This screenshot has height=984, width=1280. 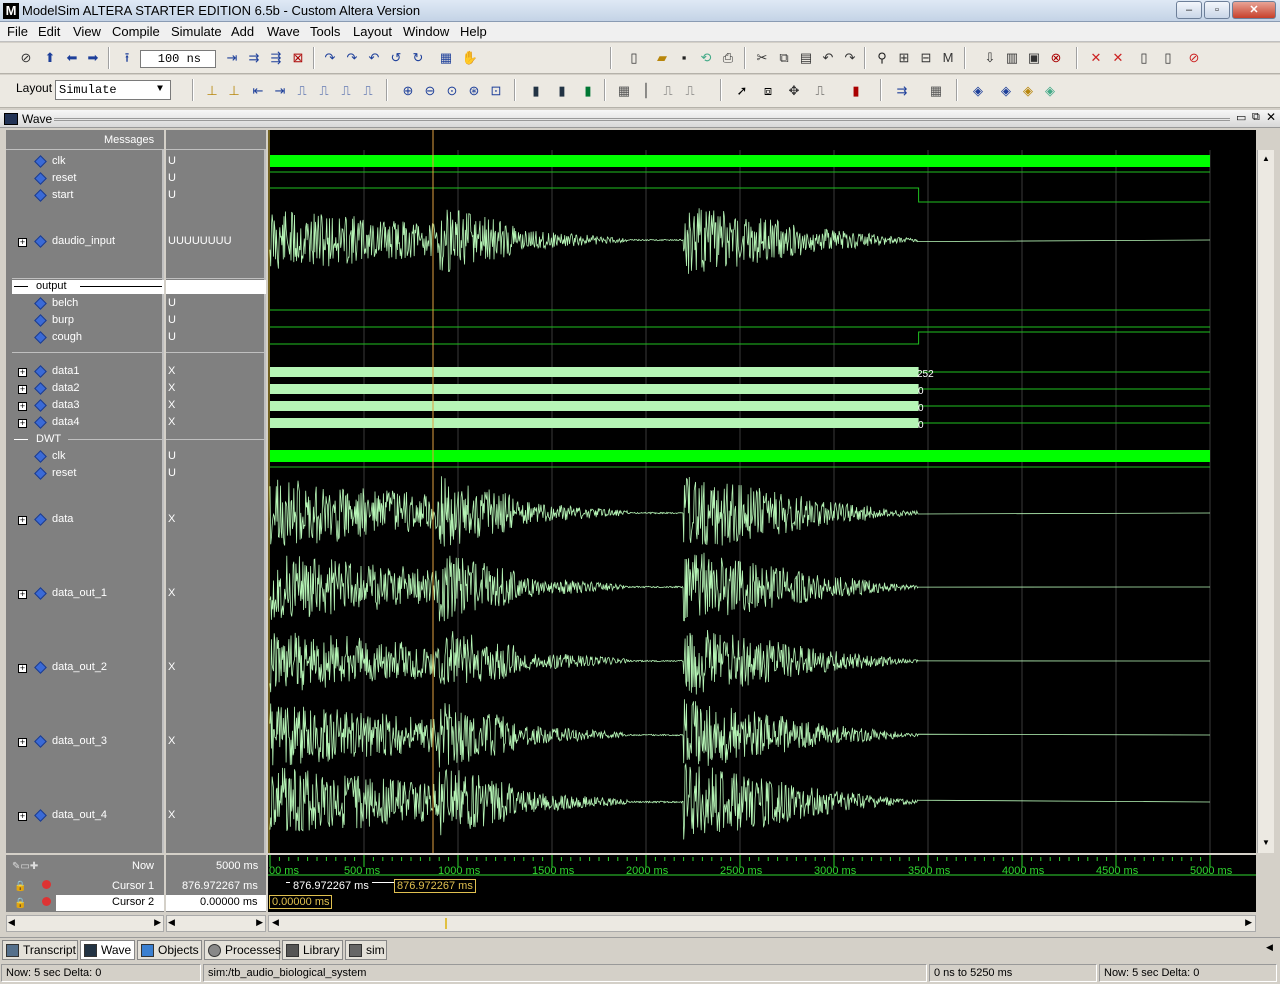 I want to click on open-folder-icon: ▰, so click(x=662, y=58).